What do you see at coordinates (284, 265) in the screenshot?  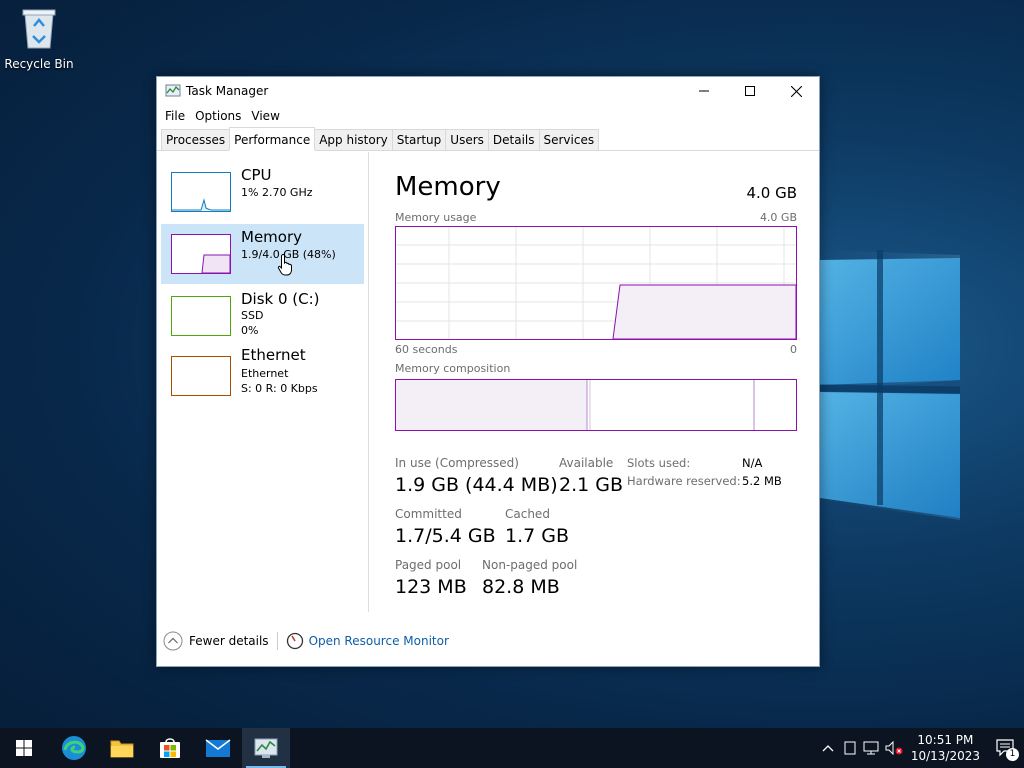 I see `hand-cursor-icon` at bounding box center [284, 265].